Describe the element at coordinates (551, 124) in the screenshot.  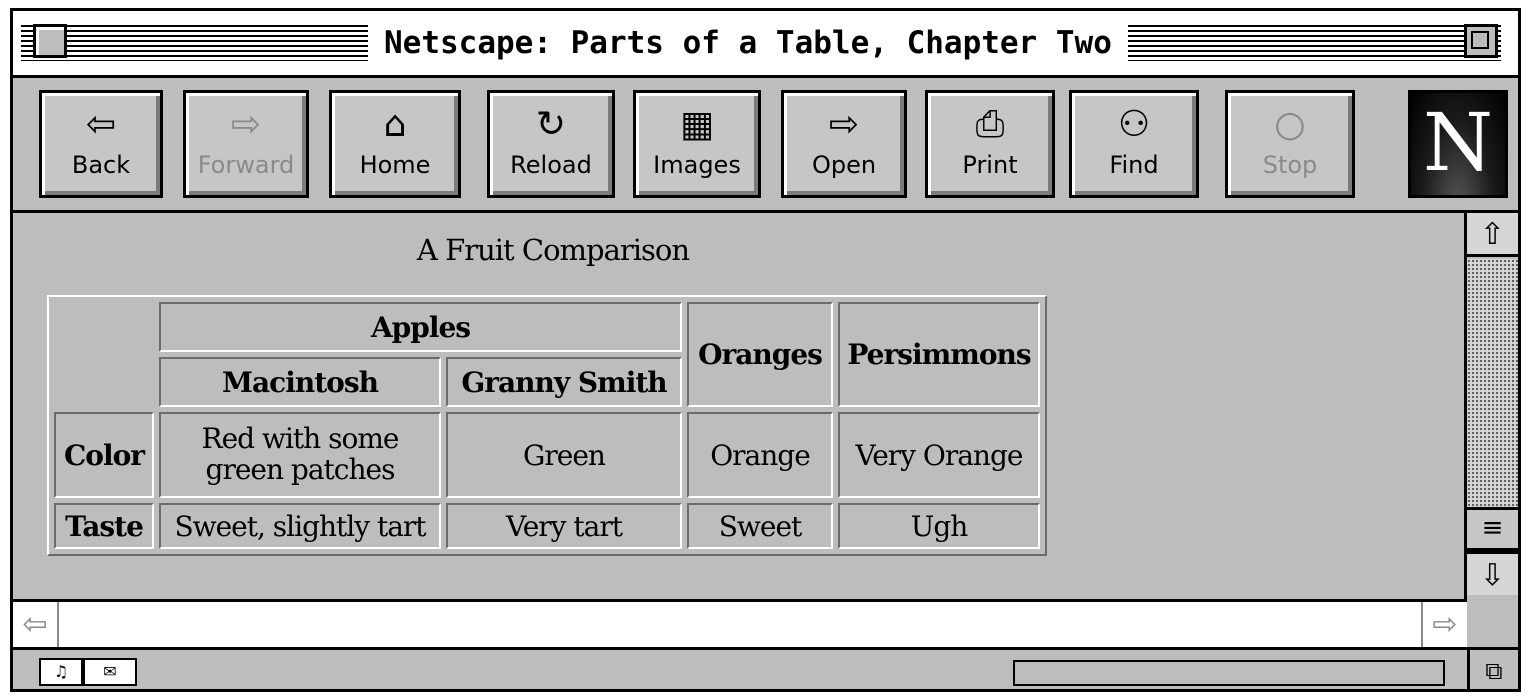
I see `reload-icon: ↻` at that location.